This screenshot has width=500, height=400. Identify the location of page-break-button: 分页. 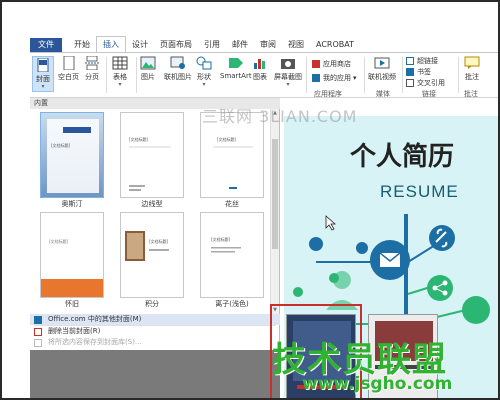
(92, 69).